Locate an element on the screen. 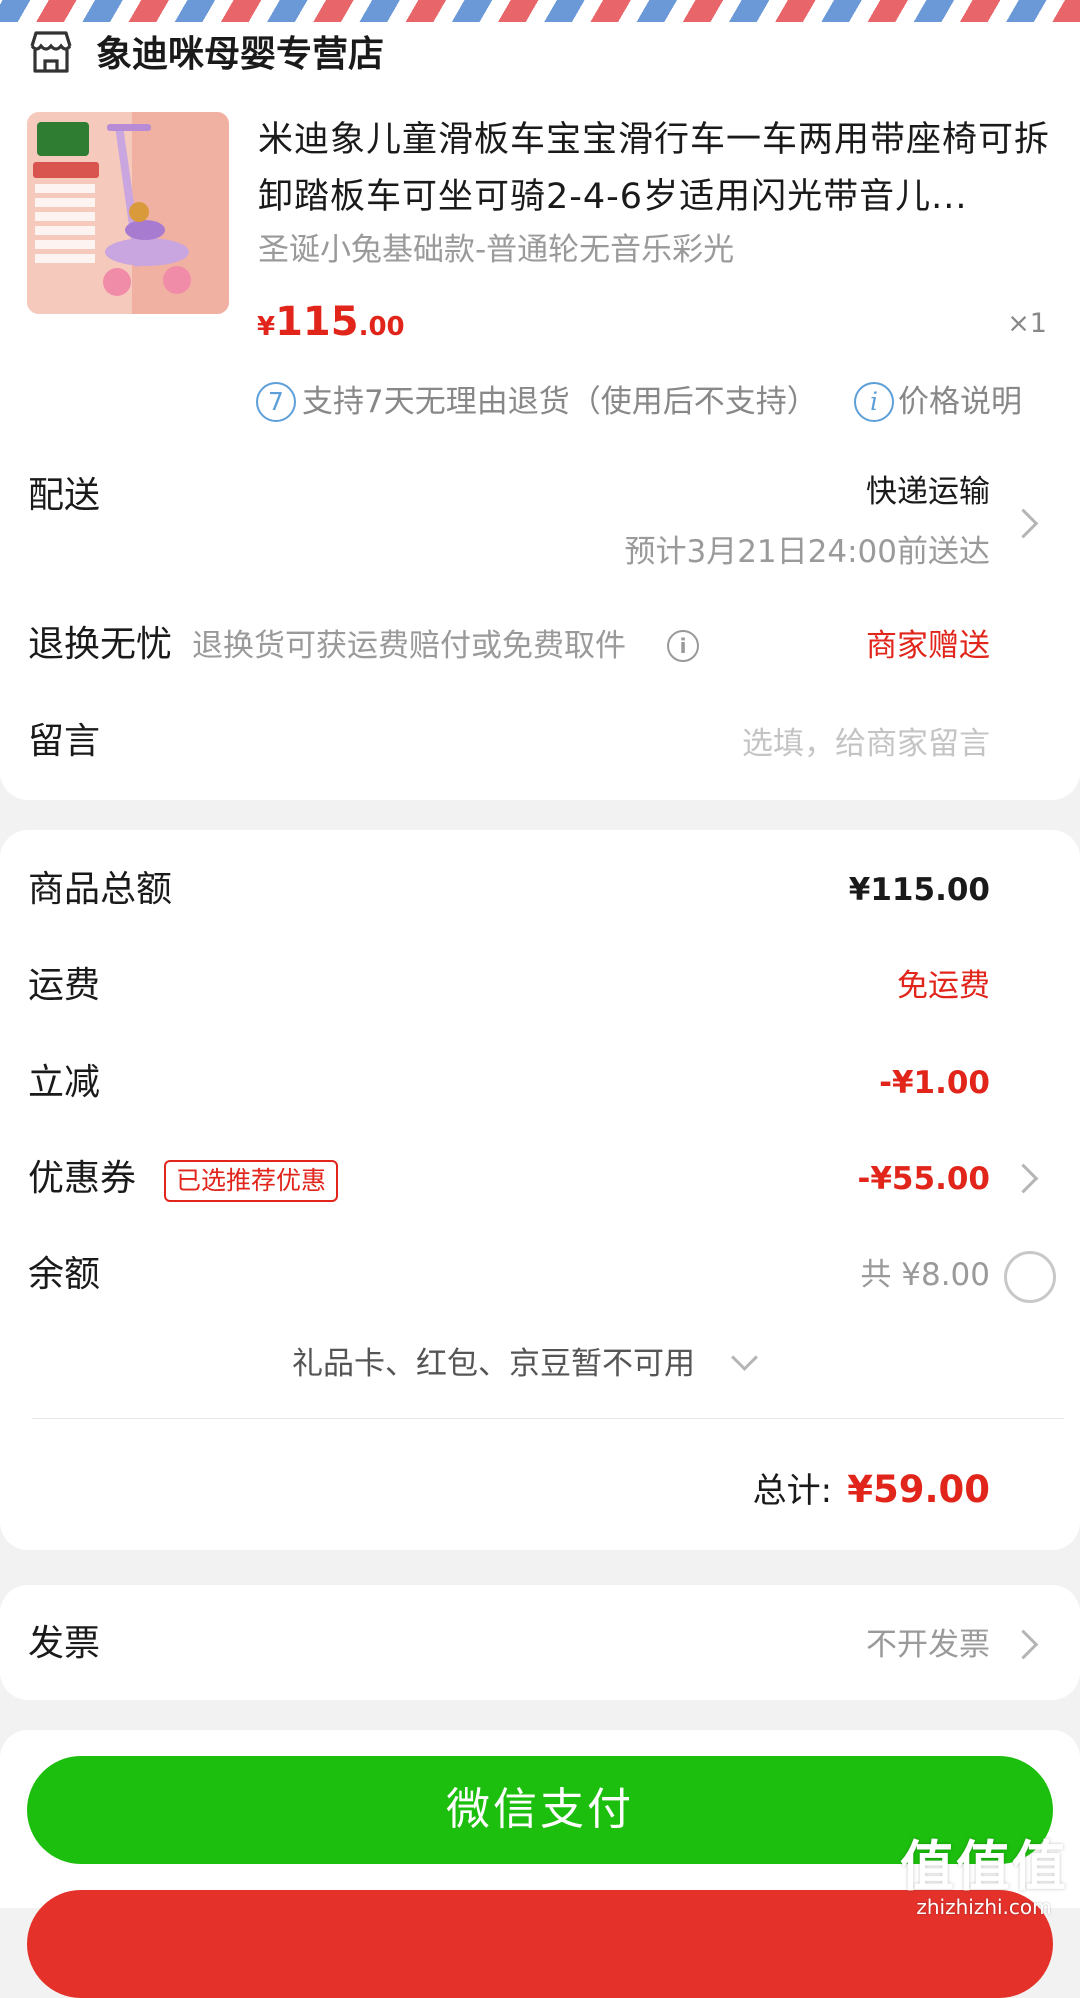 This screenshot has width=1080, height=1998. invoice-label: 发票 is located at coordinates (64, 1643).